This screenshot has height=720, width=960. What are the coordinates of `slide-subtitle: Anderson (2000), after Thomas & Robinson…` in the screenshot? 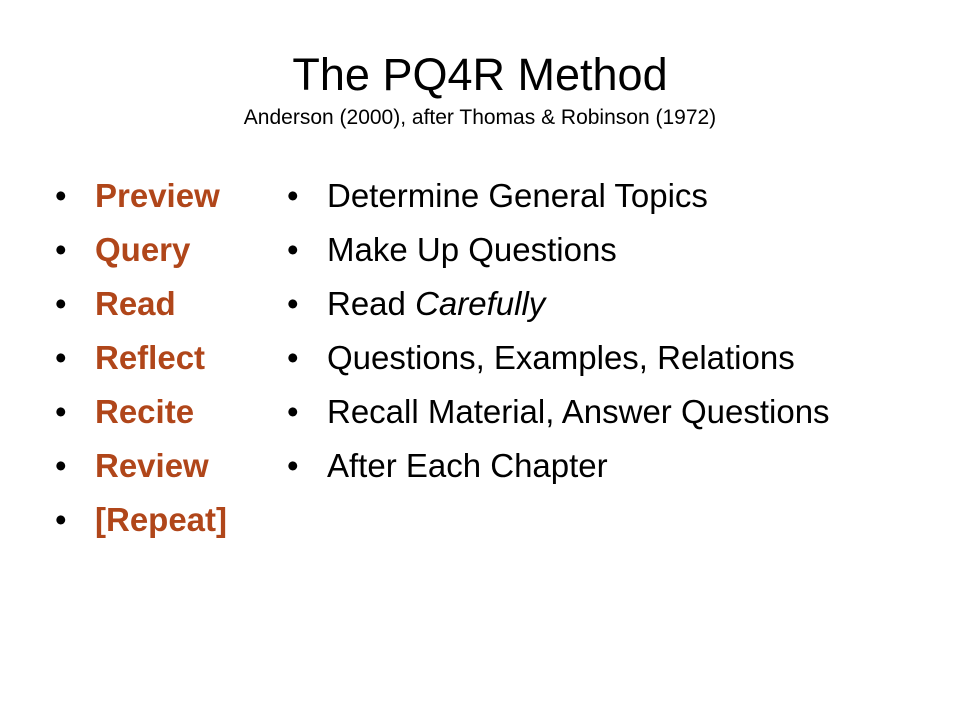 It's located at (480, 117).